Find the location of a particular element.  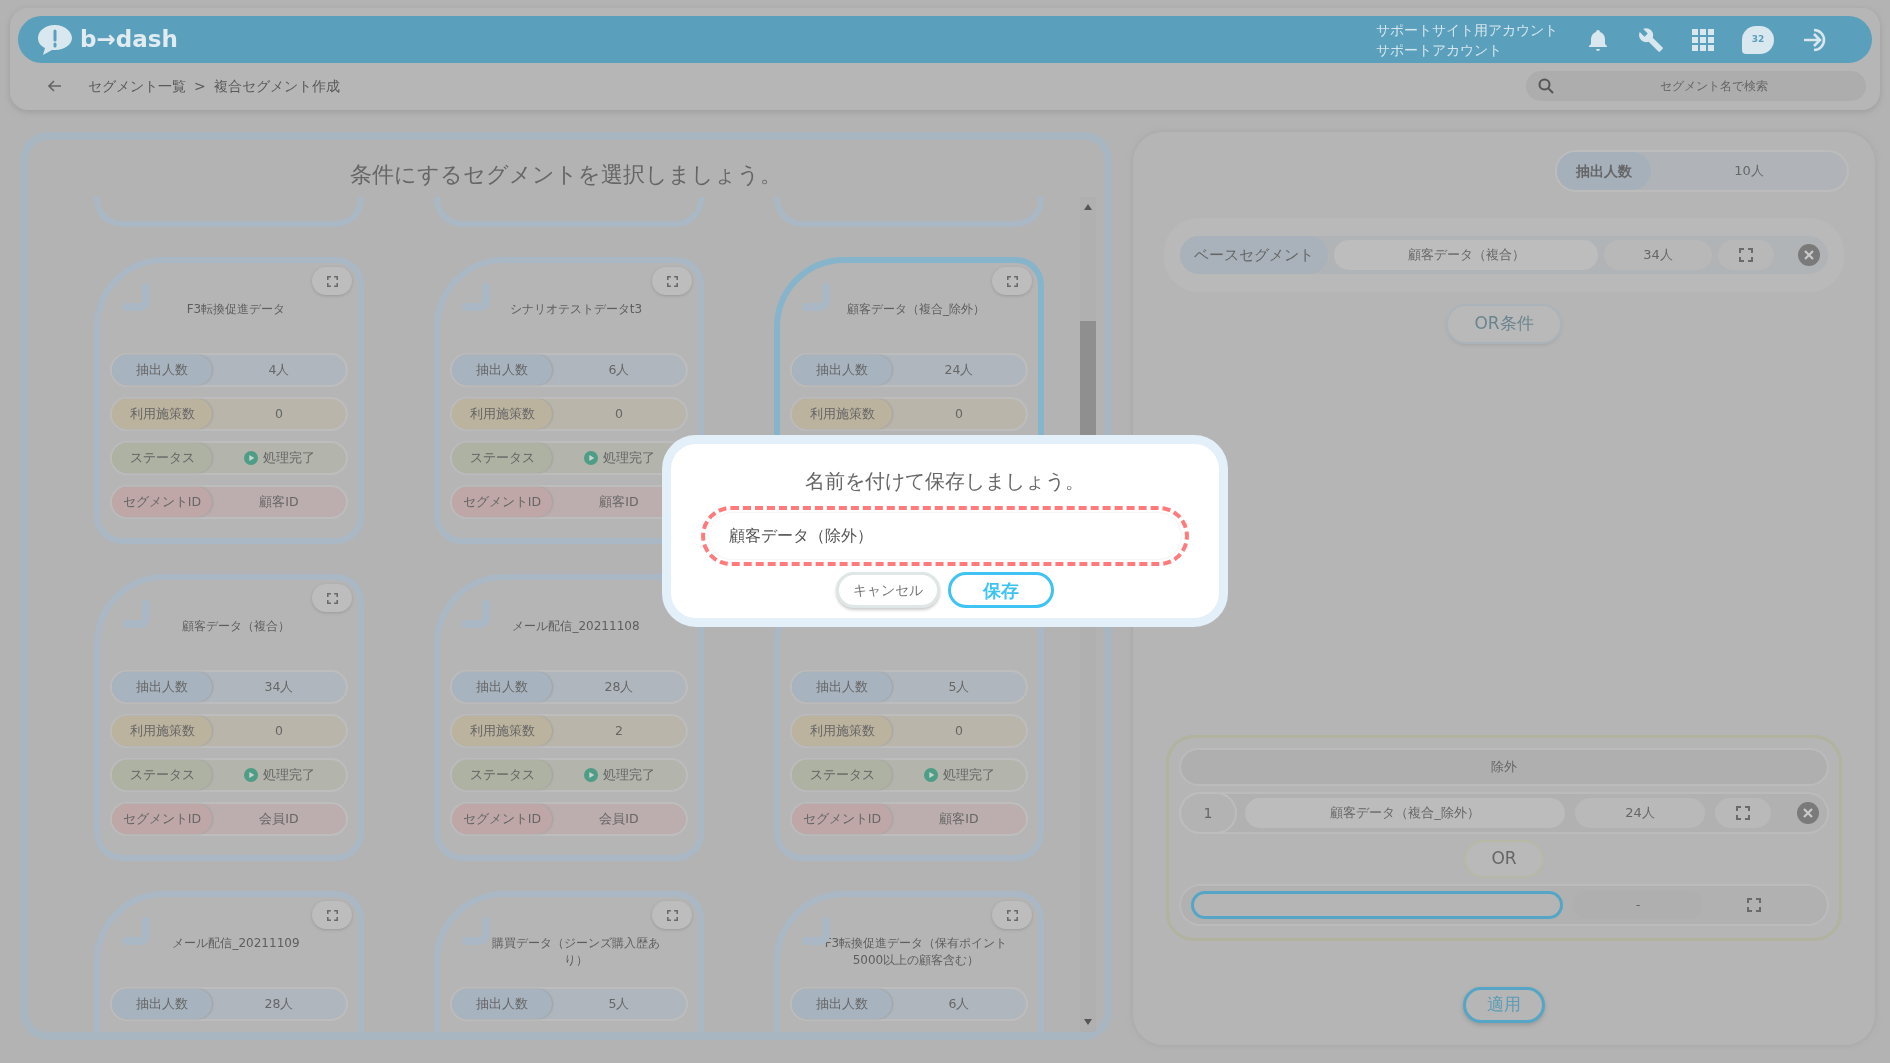

segment-card: F3転換促進データ 抽出人数 4人 利用施策数 0 ステータス 処理完了 セグメントID 顧客ID is located at coordinates (229, 400).